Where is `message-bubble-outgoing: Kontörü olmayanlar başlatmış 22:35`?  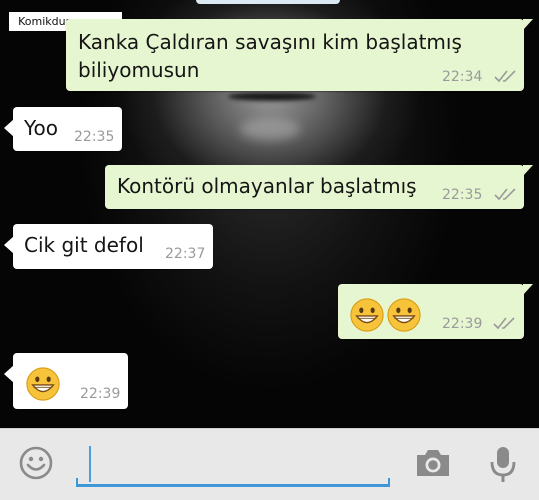
message-bubble-outgoing: Kontörü olmayanlar başlatmış 22:35 is located at coordinates (319, 187).